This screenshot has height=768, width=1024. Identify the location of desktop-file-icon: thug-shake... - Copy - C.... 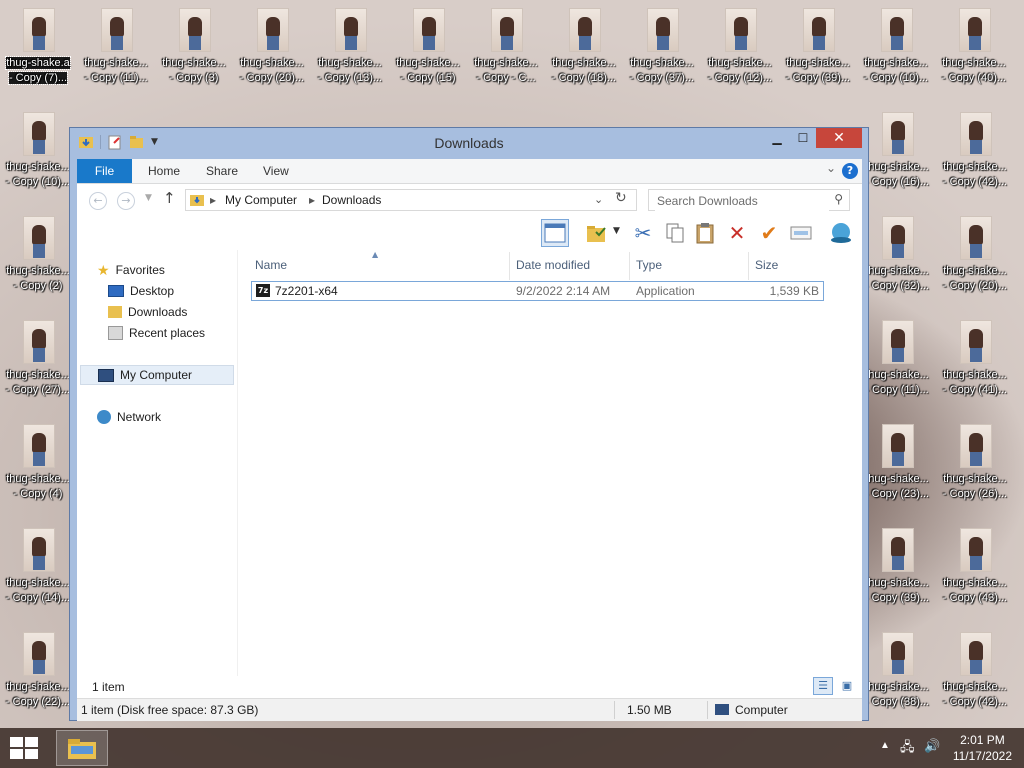
(506, 50).